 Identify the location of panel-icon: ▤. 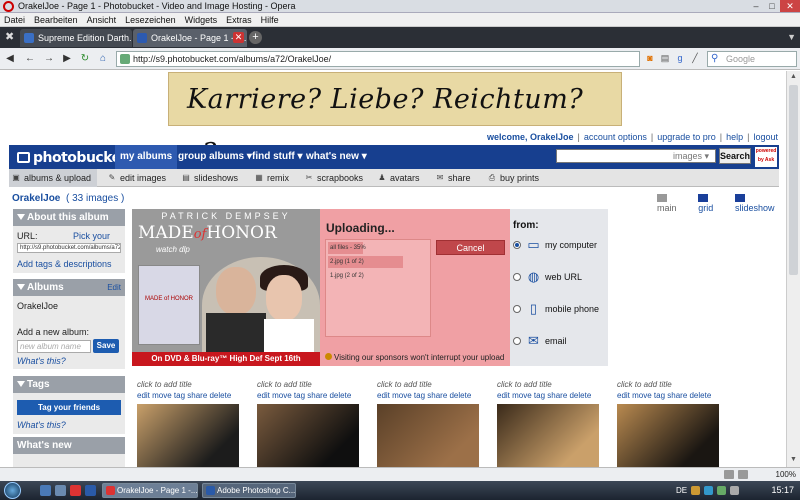
(665, 58).